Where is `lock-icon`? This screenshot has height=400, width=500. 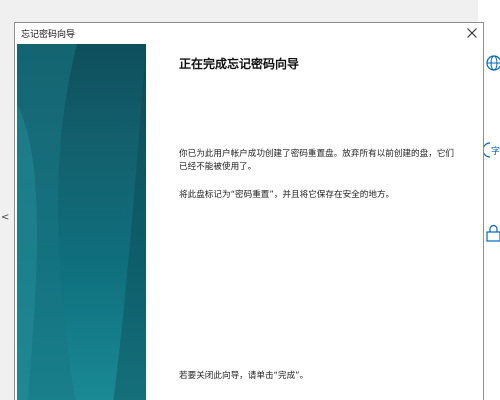 lock-icon is located at coordinates (491, 233).